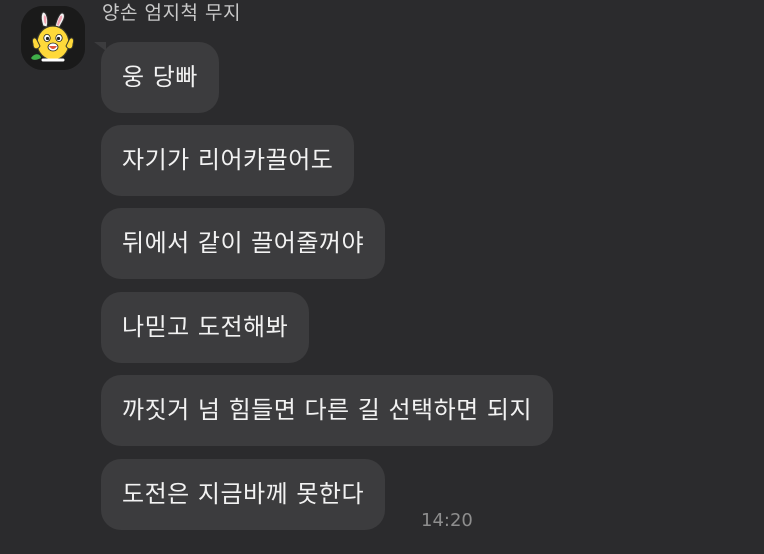 This screenshot has height=554, width=764. Describe the element at coordinates (327, 410) in the screenshot. I see `message-bubble: 까짓거 넘 힘들면 다른 길 선택하면 되지` at that location.